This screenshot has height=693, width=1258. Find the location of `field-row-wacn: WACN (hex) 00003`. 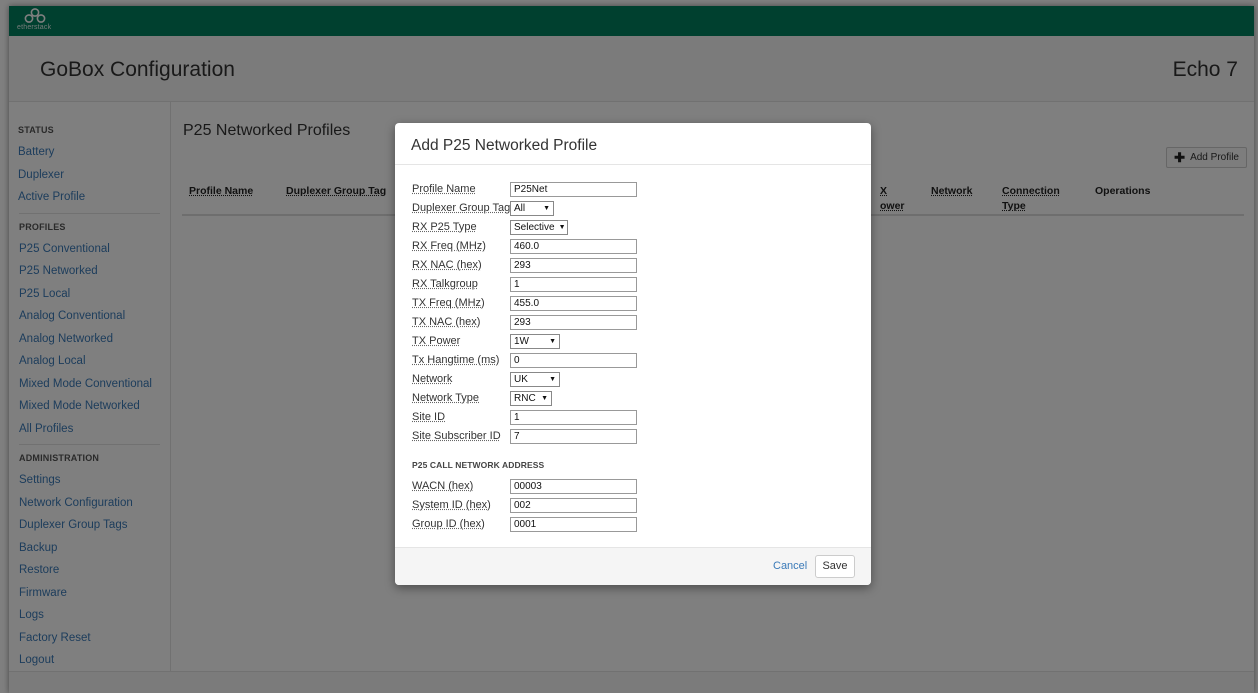

field-row-wacn: WACN (hex) 00003 is located at coordinates (632, 486).